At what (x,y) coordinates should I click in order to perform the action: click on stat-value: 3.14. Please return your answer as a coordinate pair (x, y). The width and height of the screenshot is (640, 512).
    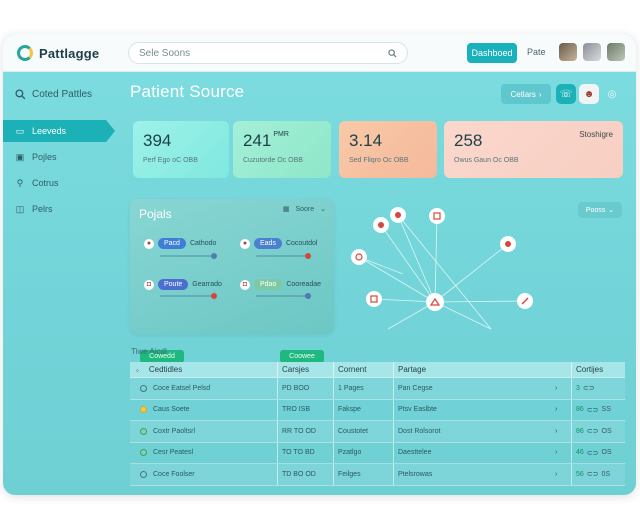
    Looking at the image, I should click on (366, 140).